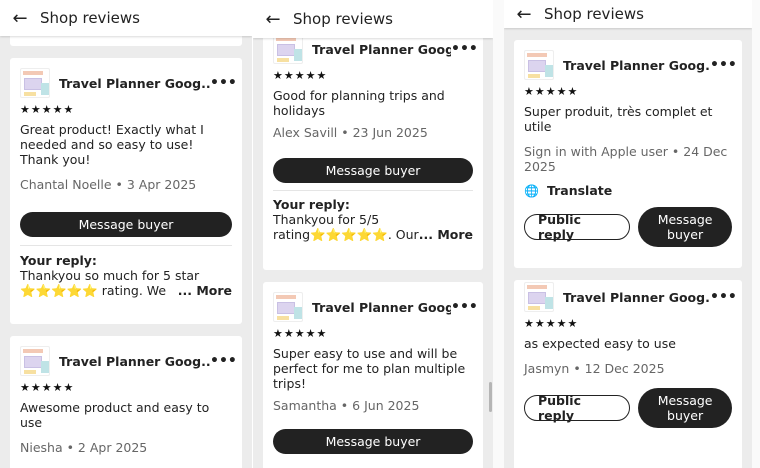 This screenshot has width=760, height=468. What do you see at coordinates (531, 190) in the screenshot?
I see `globe-icon: 🌐` at bounding box center [531, 190].